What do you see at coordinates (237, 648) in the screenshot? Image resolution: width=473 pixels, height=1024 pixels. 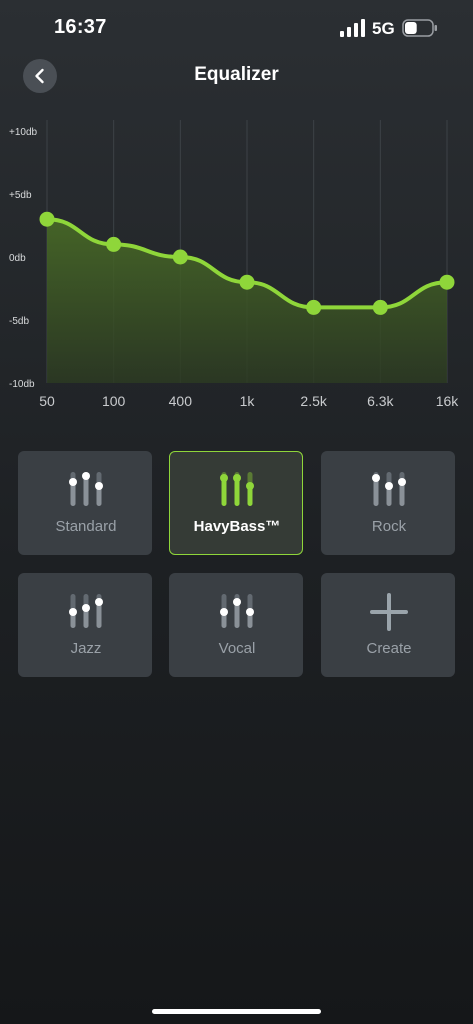 I see `preset-label: Vocal` at bounding box center [237, 648].